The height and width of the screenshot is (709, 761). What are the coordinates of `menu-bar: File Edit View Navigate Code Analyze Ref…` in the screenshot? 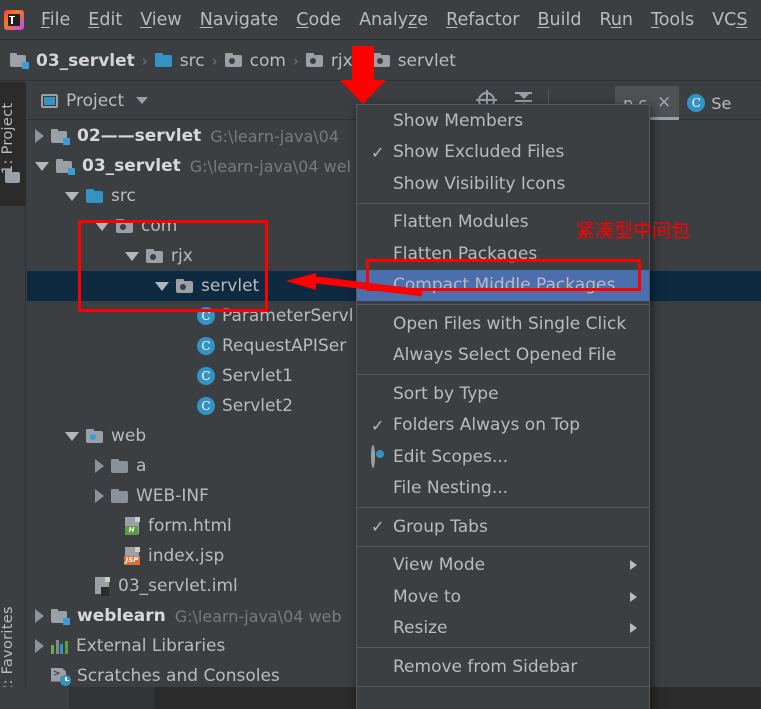 It's located at (380, 20).